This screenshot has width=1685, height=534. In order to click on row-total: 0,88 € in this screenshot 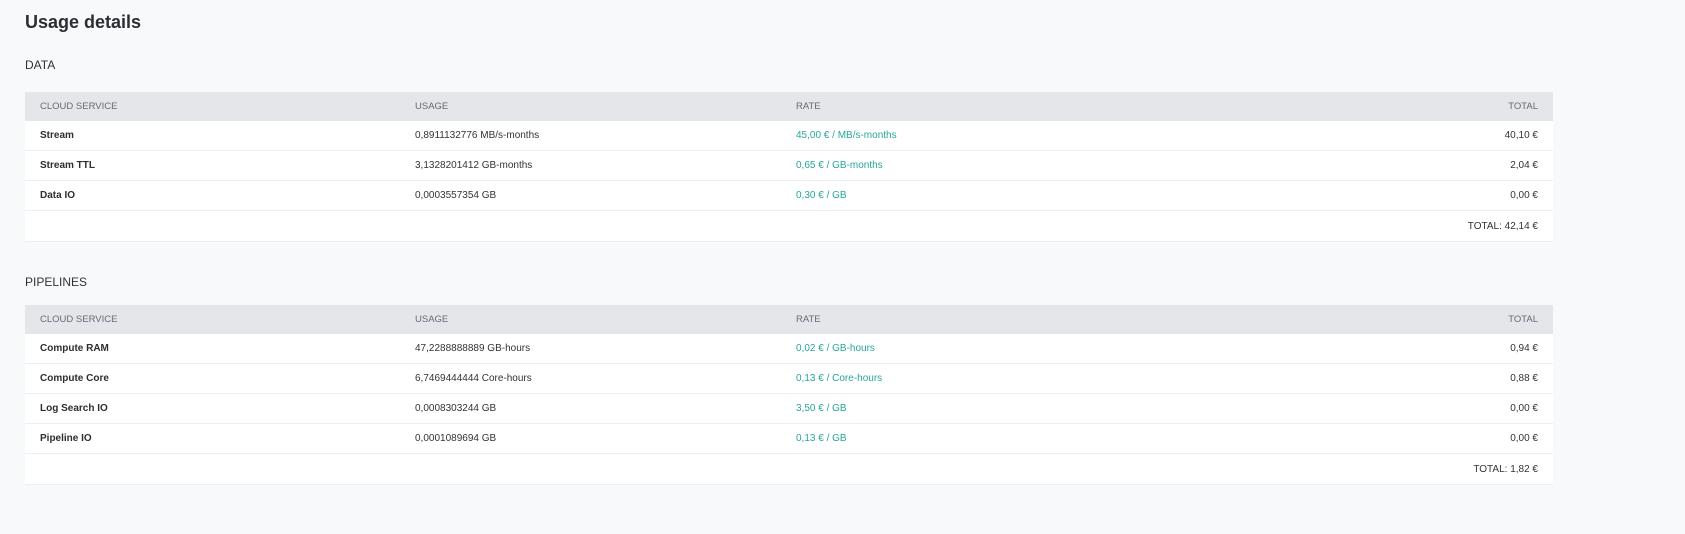, I will do `click(1395, 378)`.